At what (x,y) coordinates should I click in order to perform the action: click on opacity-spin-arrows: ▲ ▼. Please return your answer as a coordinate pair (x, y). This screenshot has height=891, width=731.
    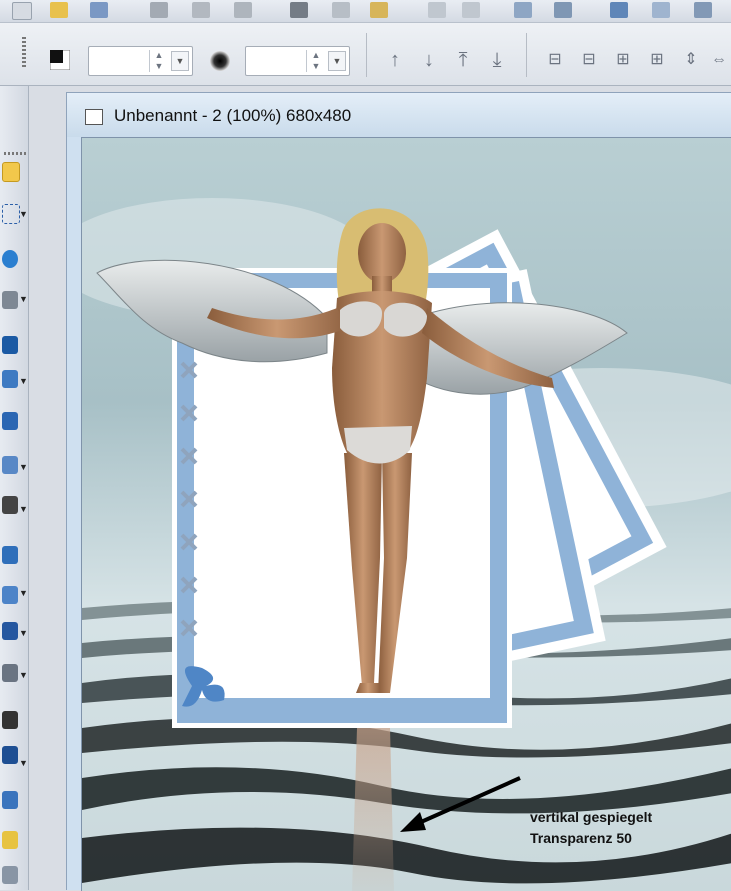
    Looking at the image, I should click on (315, 61).